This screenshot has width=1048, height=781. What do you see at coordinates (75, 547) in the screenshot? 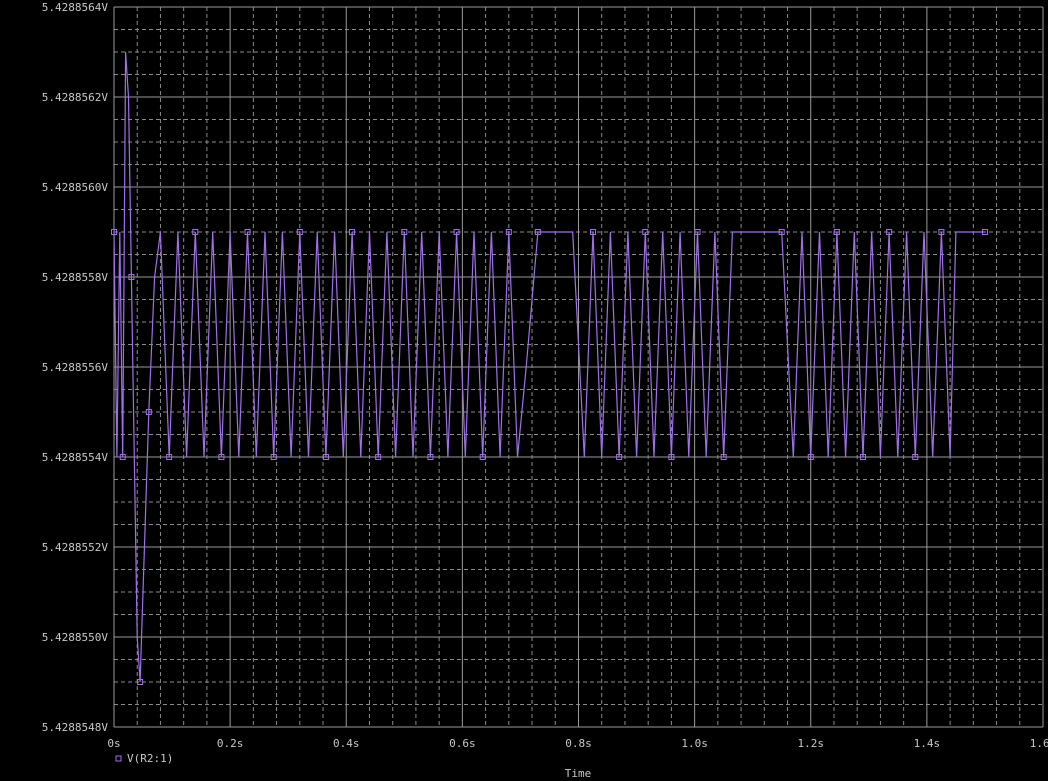
I see `y-tick-label: 5.4288552V` at bounding box center [75, 547].